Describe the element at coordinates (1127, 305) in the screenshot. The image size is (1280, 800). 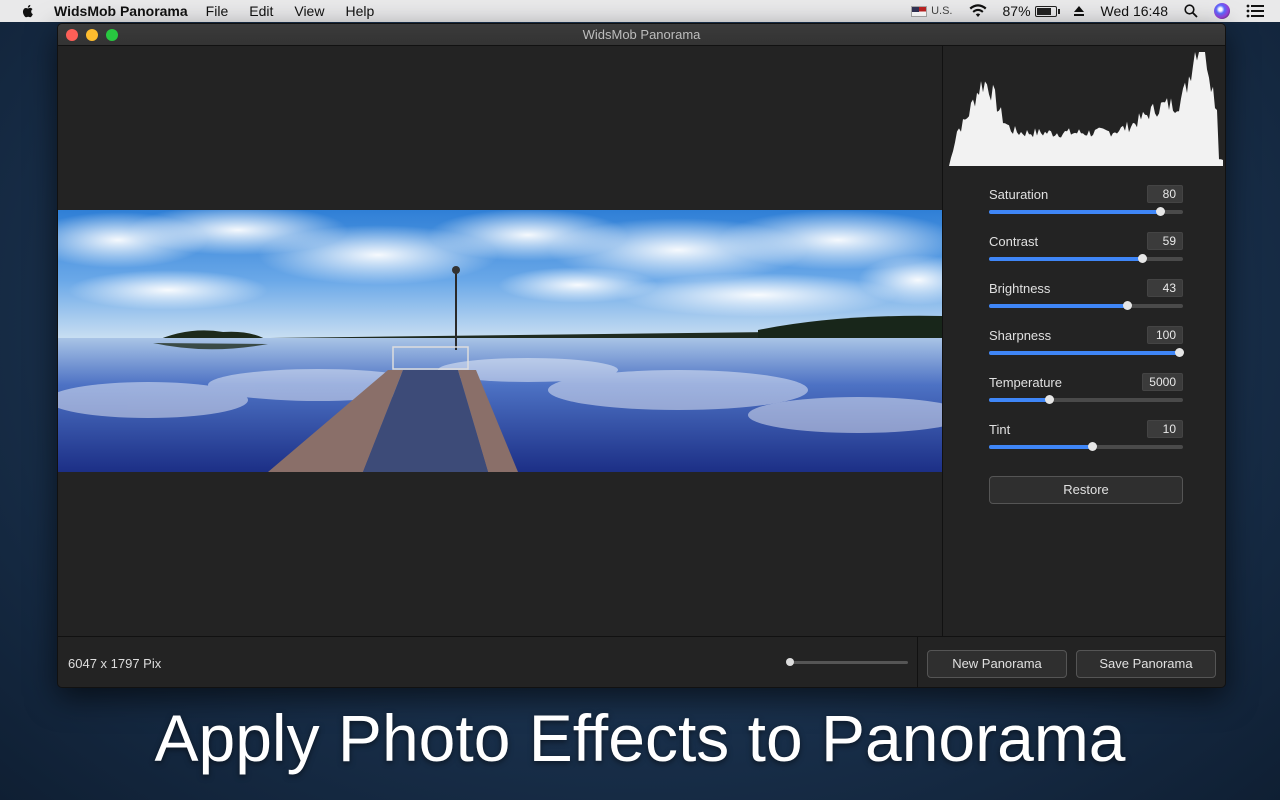
I see `brightness-slider-knob` at that location.